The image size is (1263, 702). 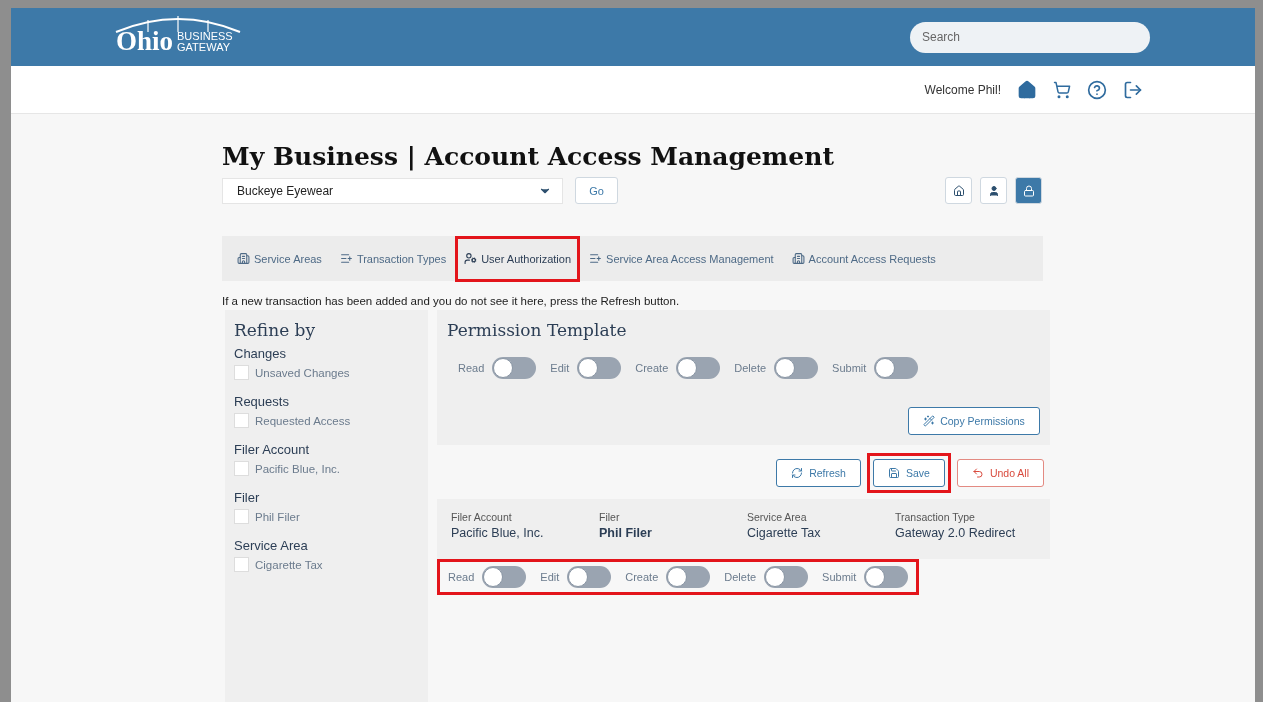 What do you see at coordinates (956, 533) in the screenshot?
I see `field-value: Gateway 2.0 Redirect` at bounding box center [956, 533].